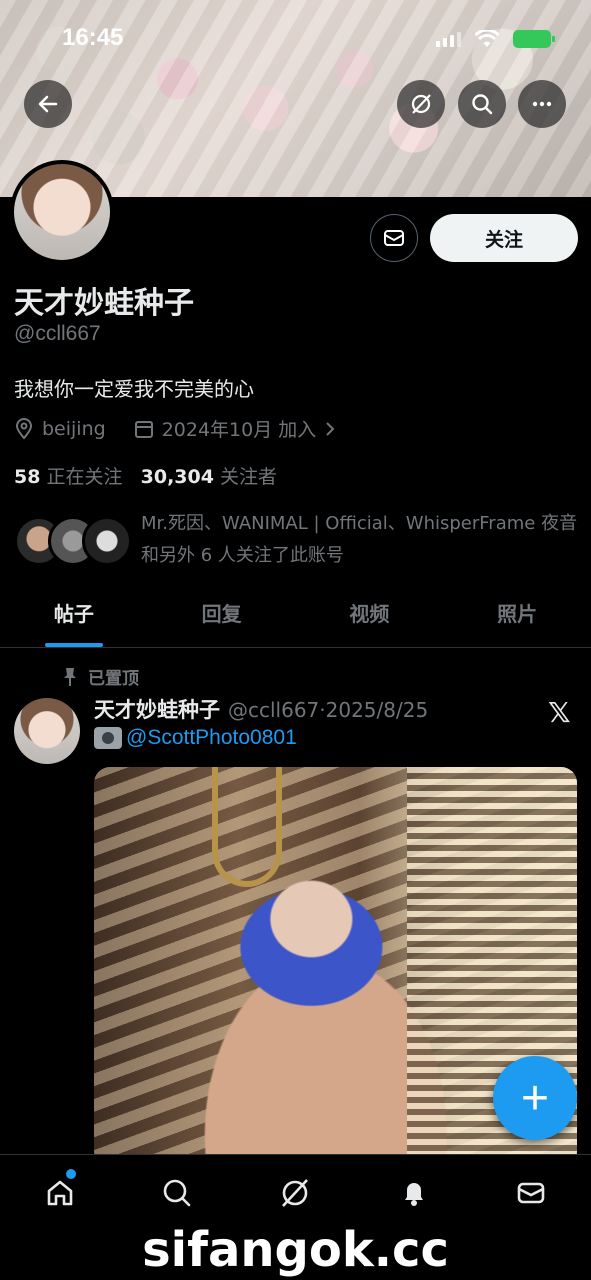  What do you see at coordinates (62, 212) in the screenshot?
I see `profile-avatar` at bounding box center [62, 212].